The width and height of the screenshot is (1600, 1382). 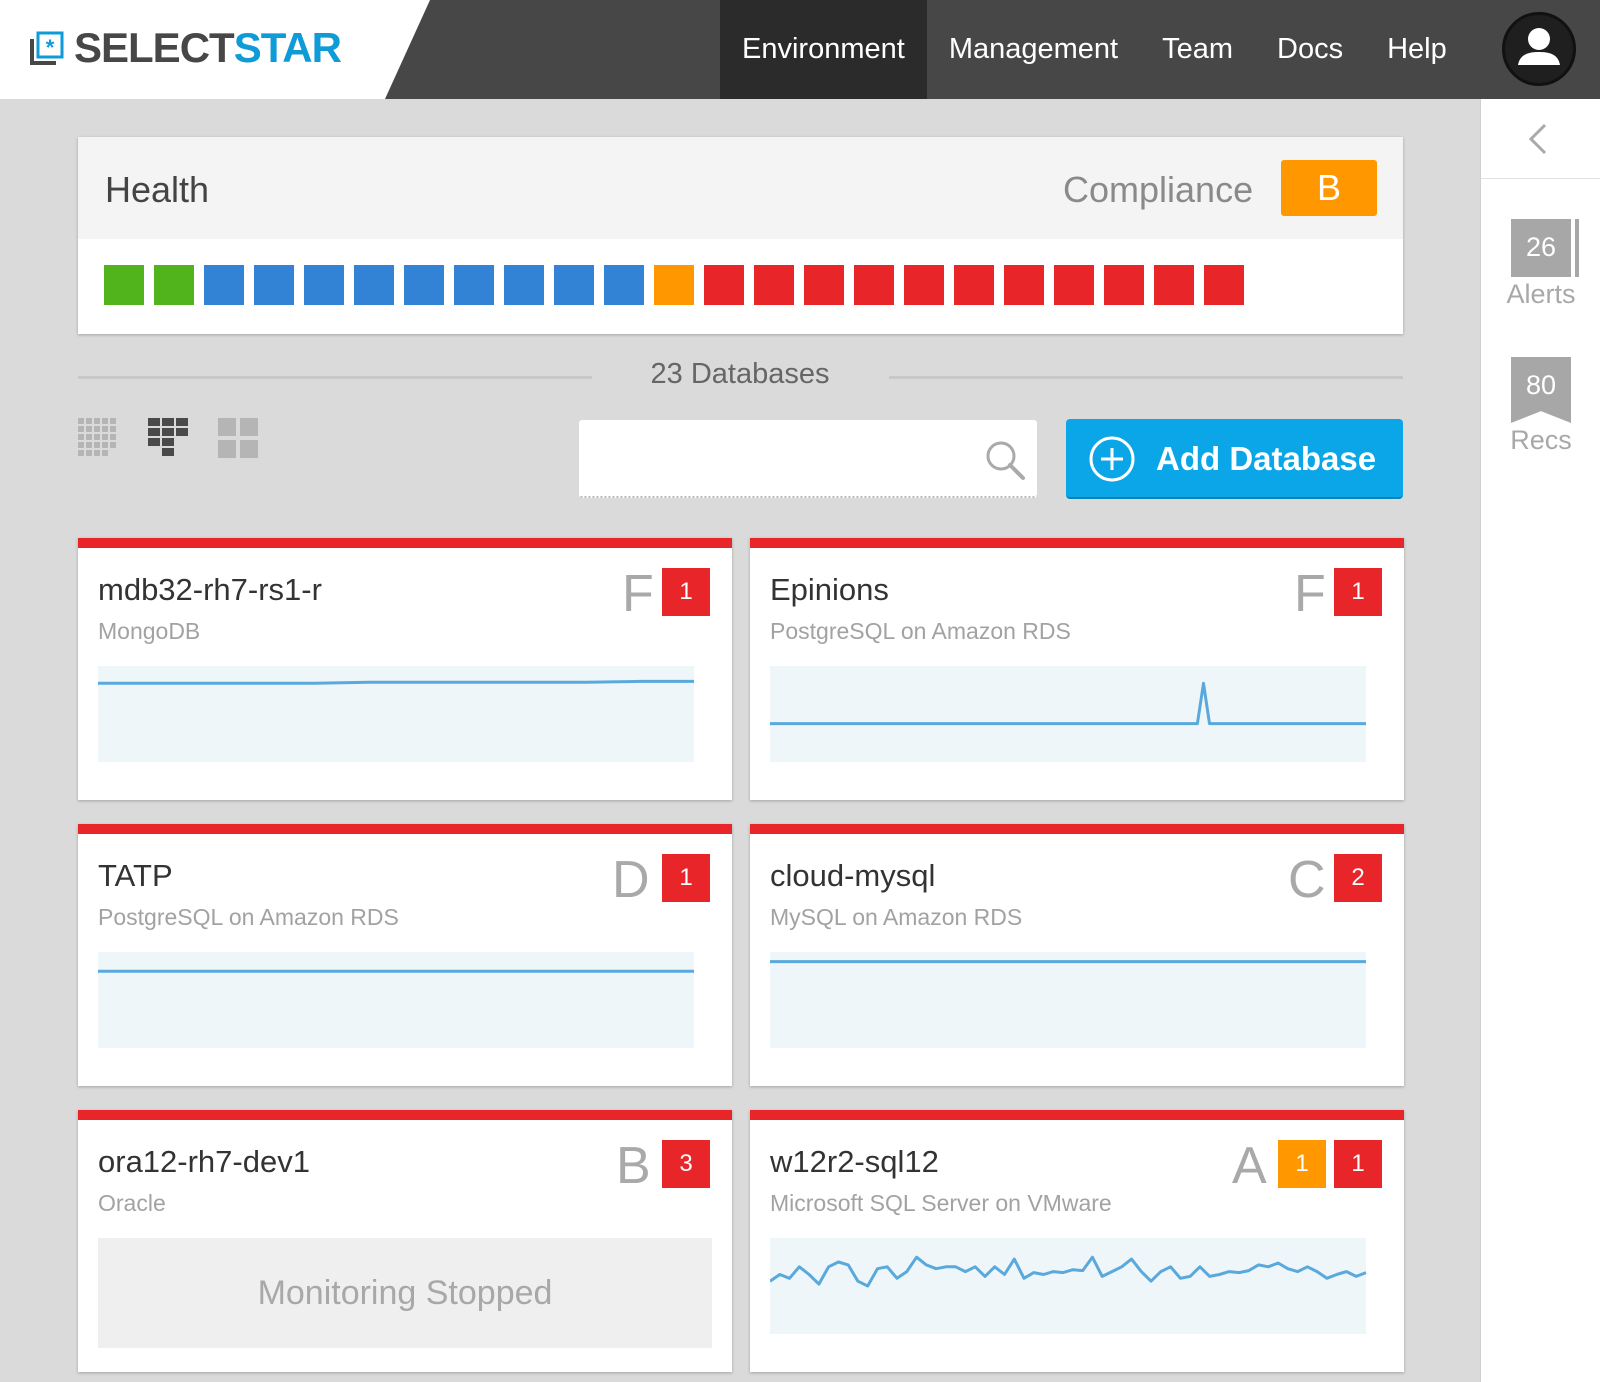 I want to click on database-count: 23 Databases, so click(x=740, y=374).